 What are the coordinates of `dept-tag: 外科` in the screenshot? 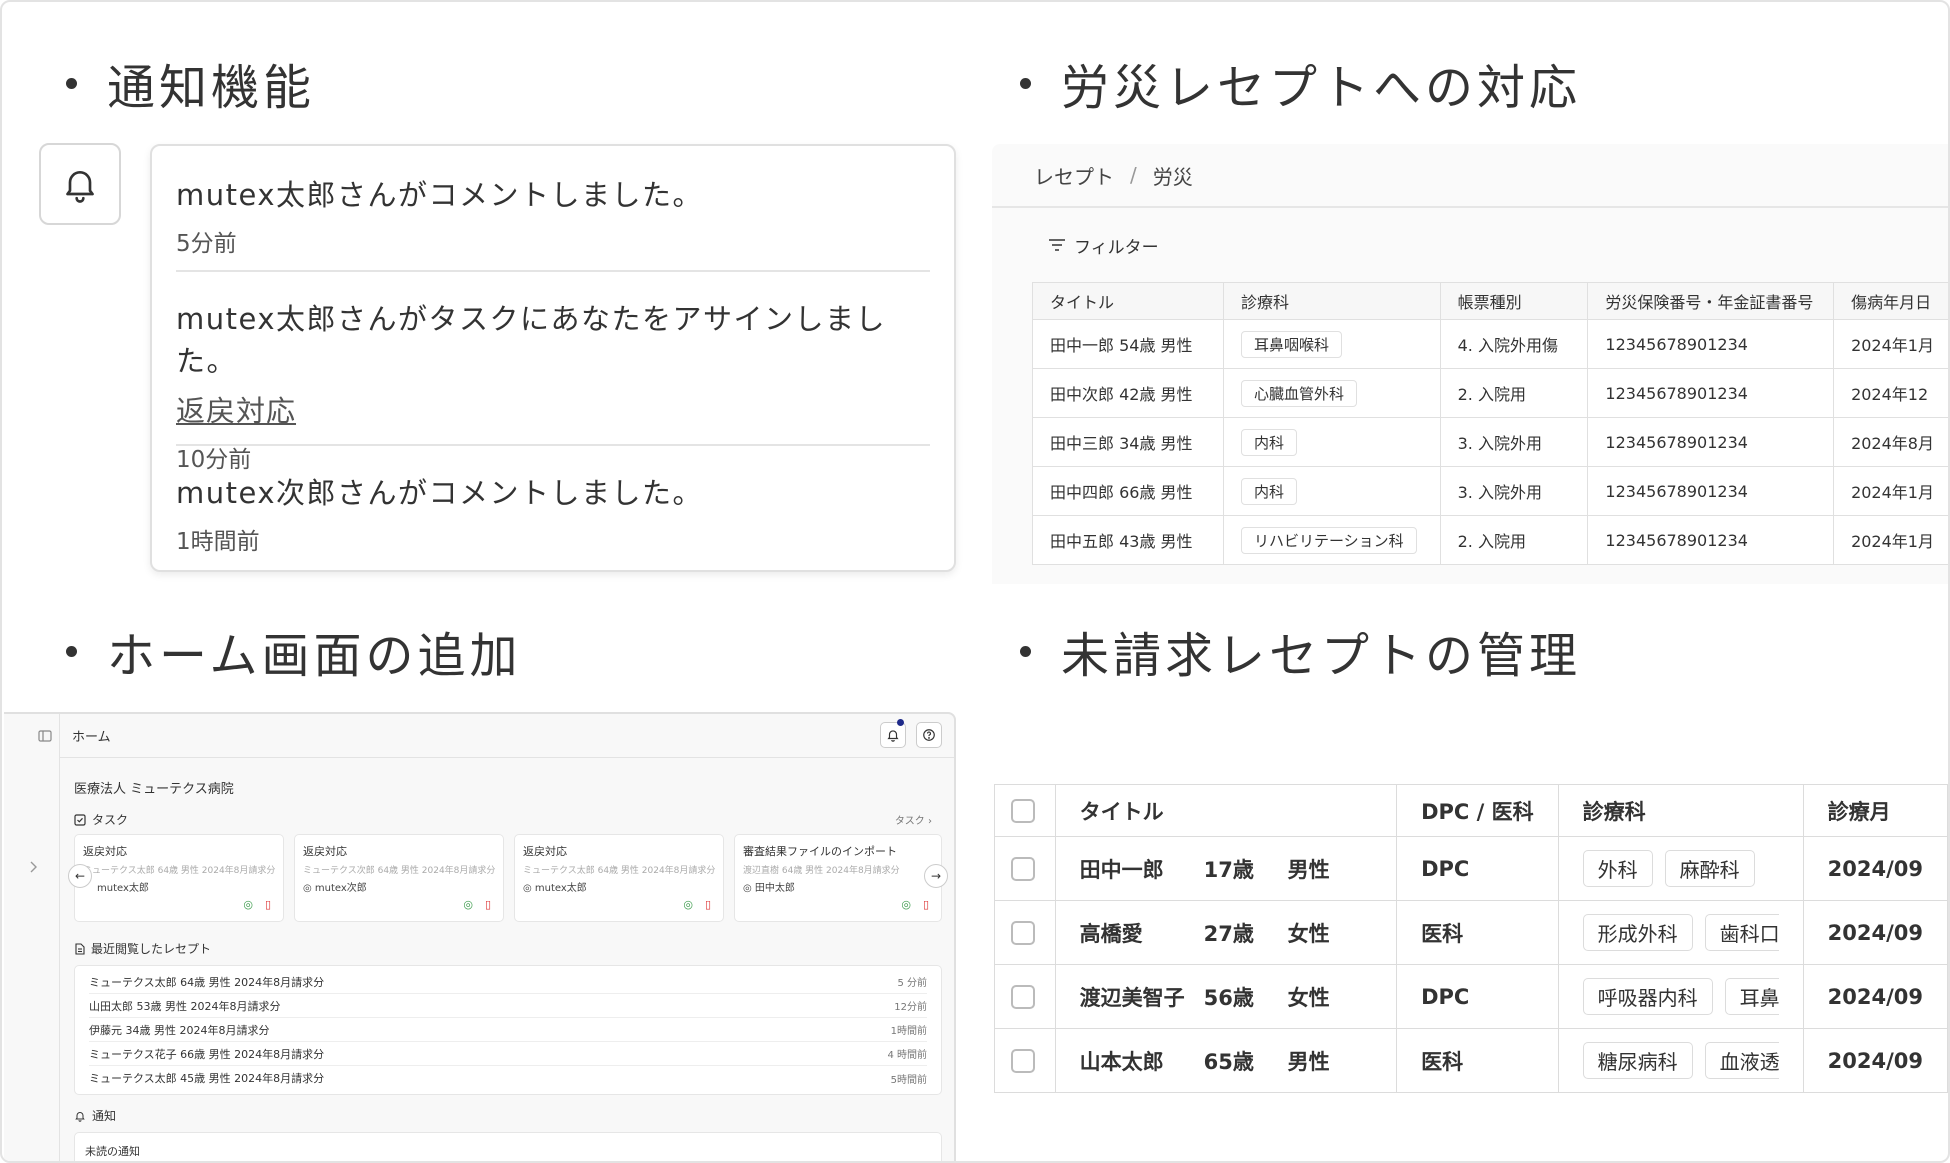 It's located at (1617, 868).